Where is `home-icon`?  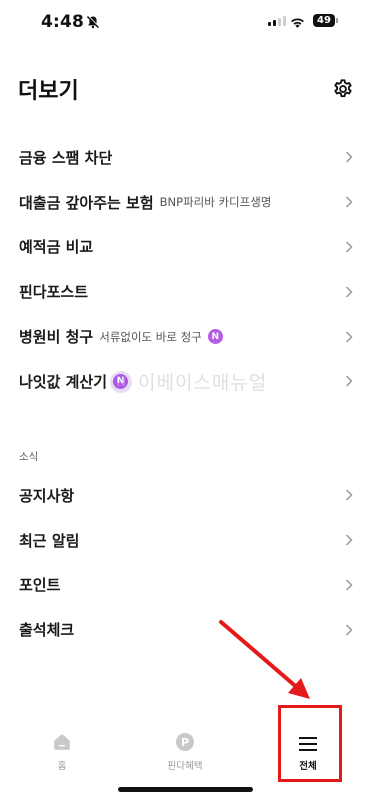
home-icon is located at coordinates (62, 742).